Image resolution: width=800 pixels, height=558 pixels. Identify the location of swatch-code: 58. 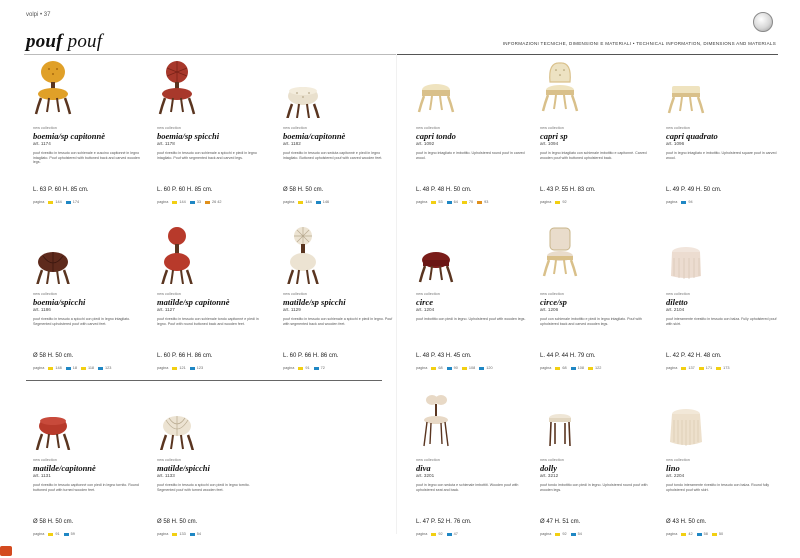
(705, 534).